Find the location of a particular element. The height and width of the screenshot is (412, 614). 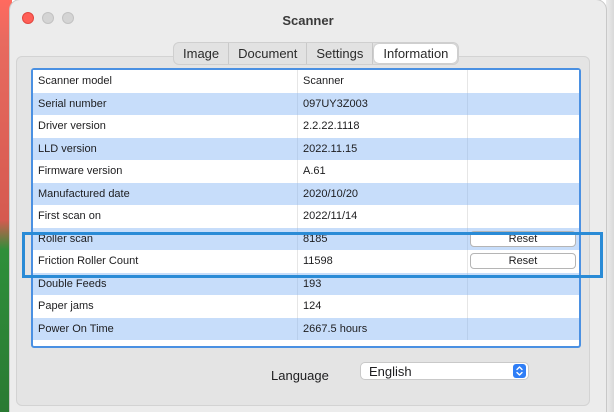

table-row: LLD version 2022.11.15 is located at coordinates (306, 149).